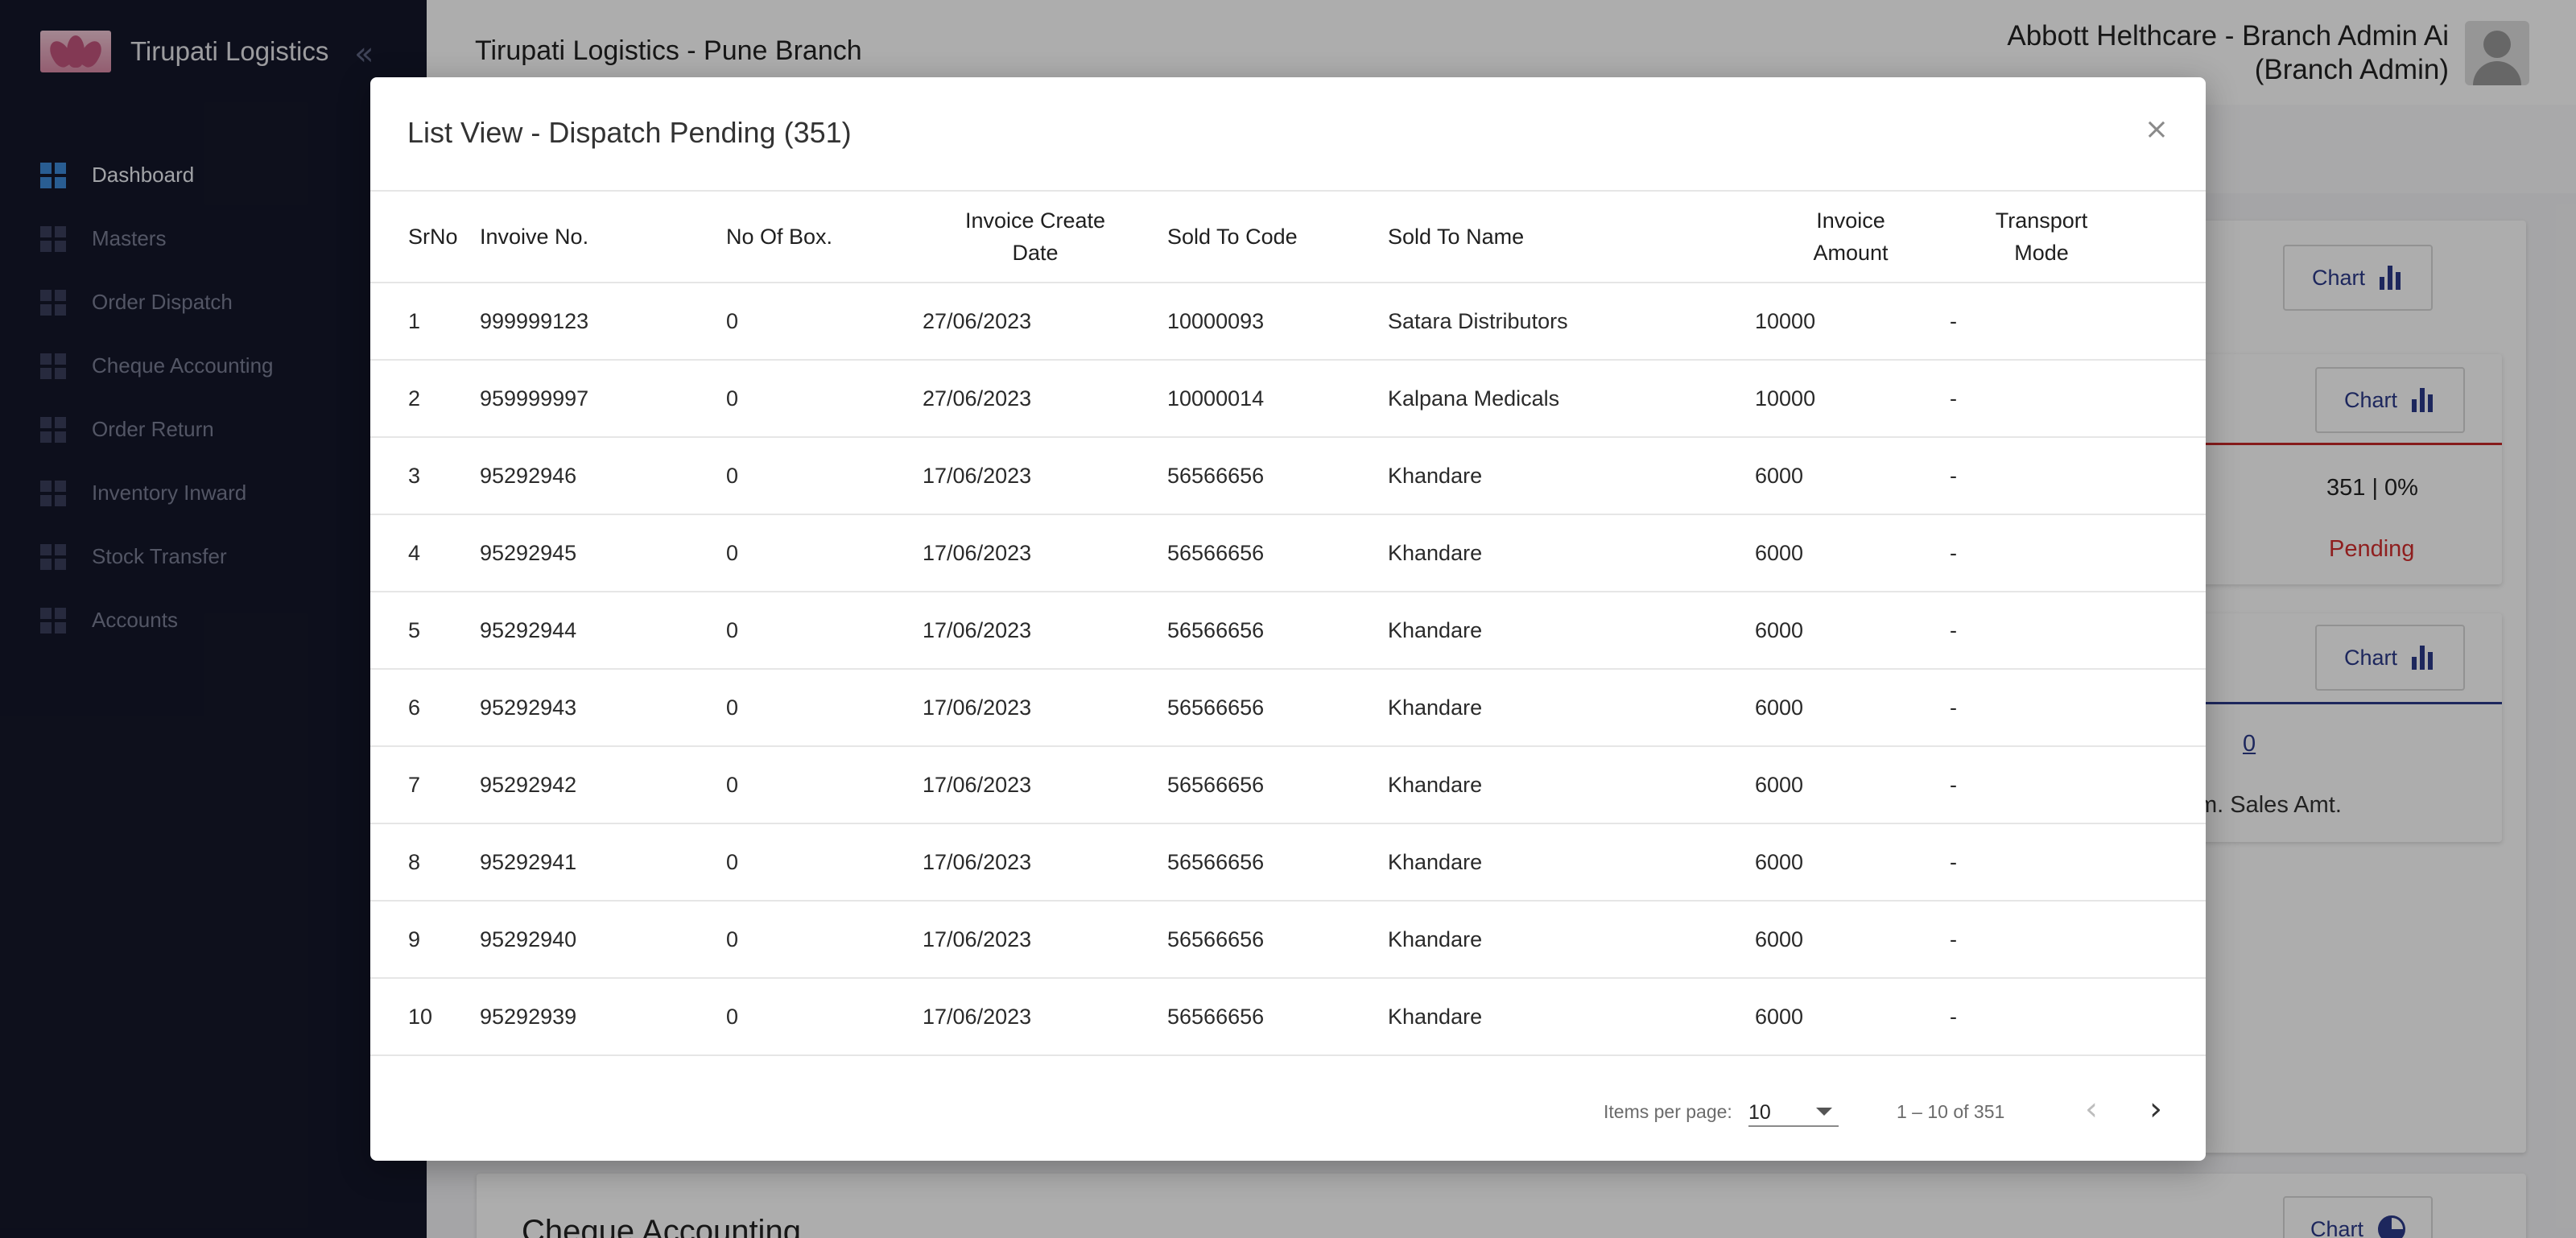 Image resolution: width=2576 pixels, height=1238 pixels. What do you see at coordinates (424, 1017) in the screenshot?
I see `table-cell: 10` at bounding box center [424, 1017].